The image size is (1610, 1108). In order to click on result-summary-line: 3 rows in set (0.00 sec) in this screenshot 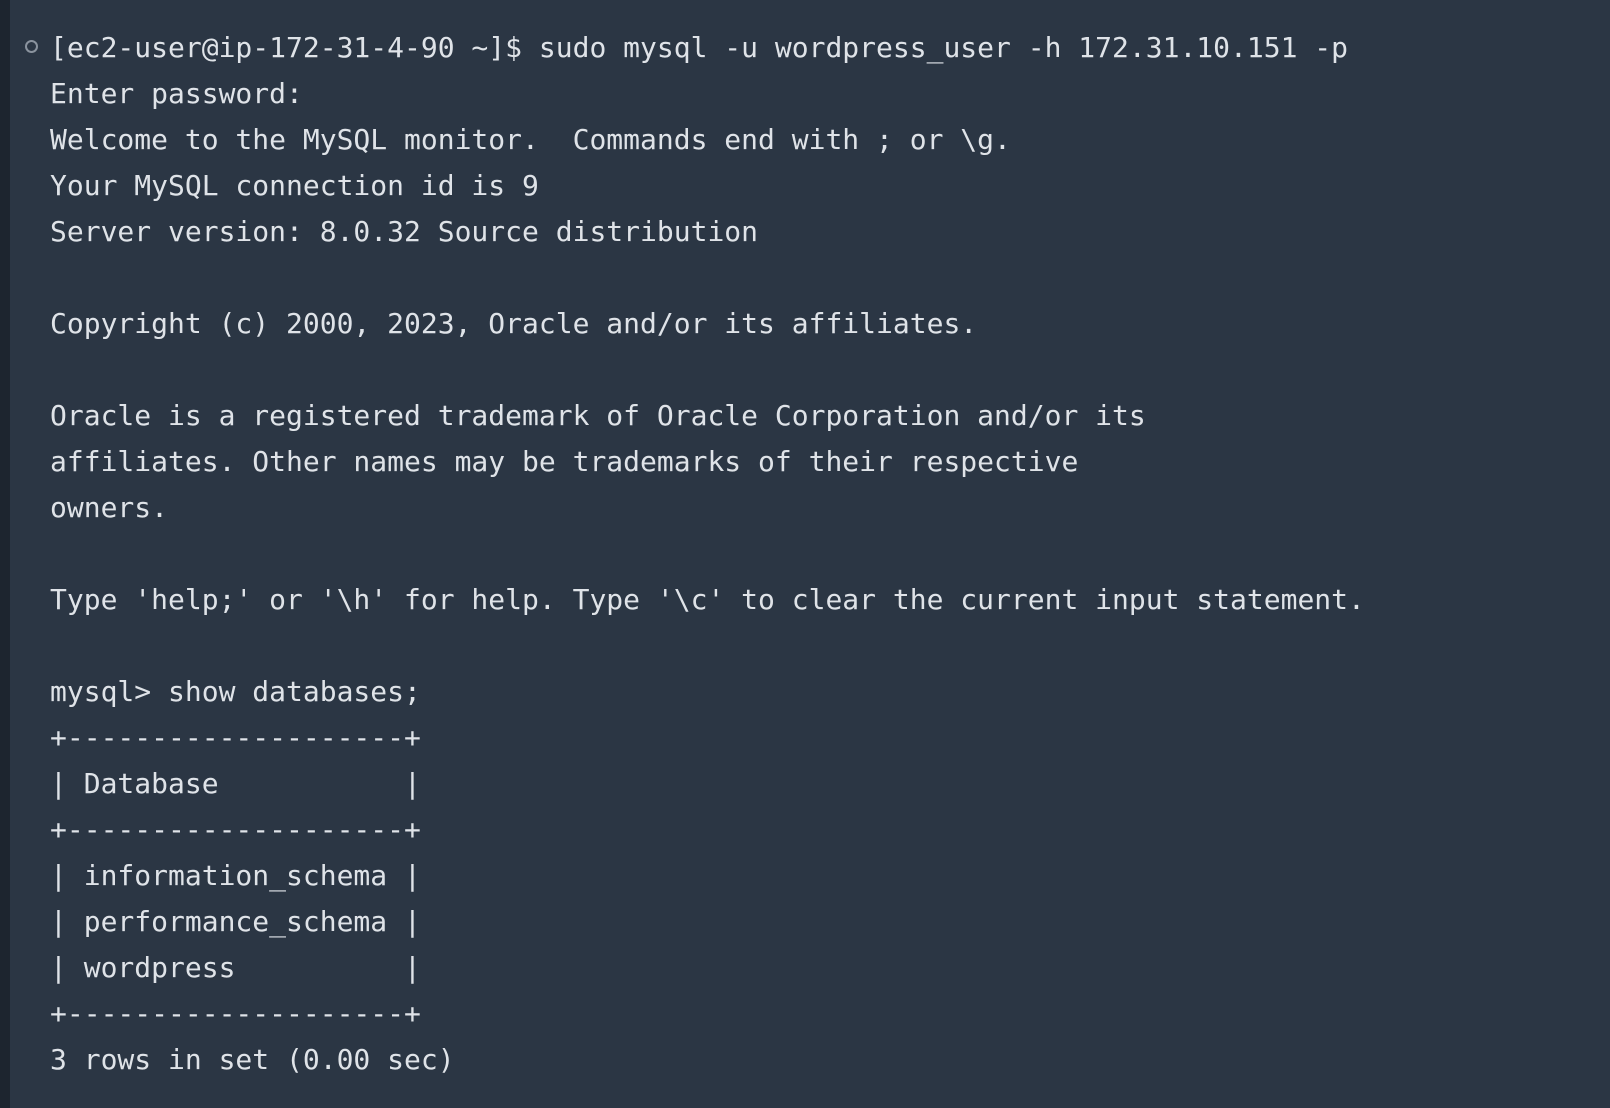, I will do `click(252, 1059)`.